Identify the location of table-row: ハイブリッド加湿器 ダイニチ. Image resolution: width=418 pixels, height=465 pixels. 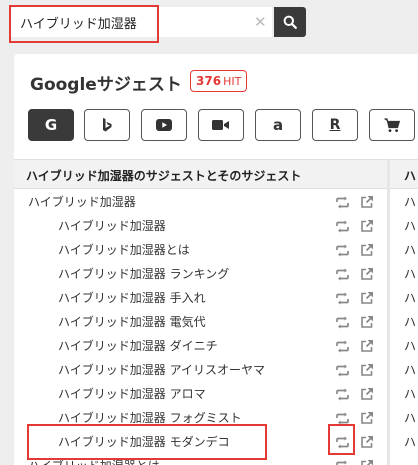
(200, 345).